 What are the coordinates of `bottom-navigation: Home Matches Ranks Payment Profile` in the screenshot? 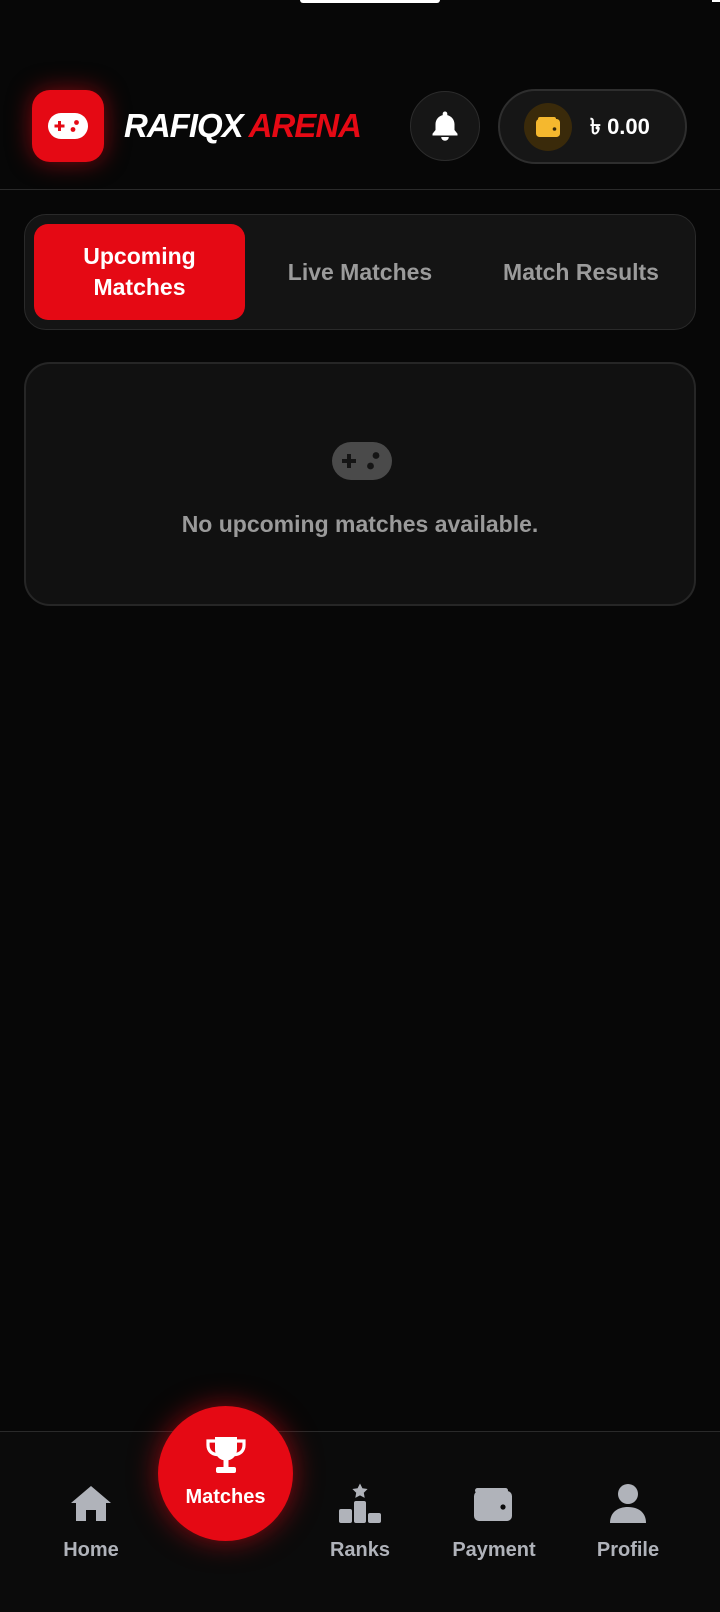 It's located at (360, 1509).